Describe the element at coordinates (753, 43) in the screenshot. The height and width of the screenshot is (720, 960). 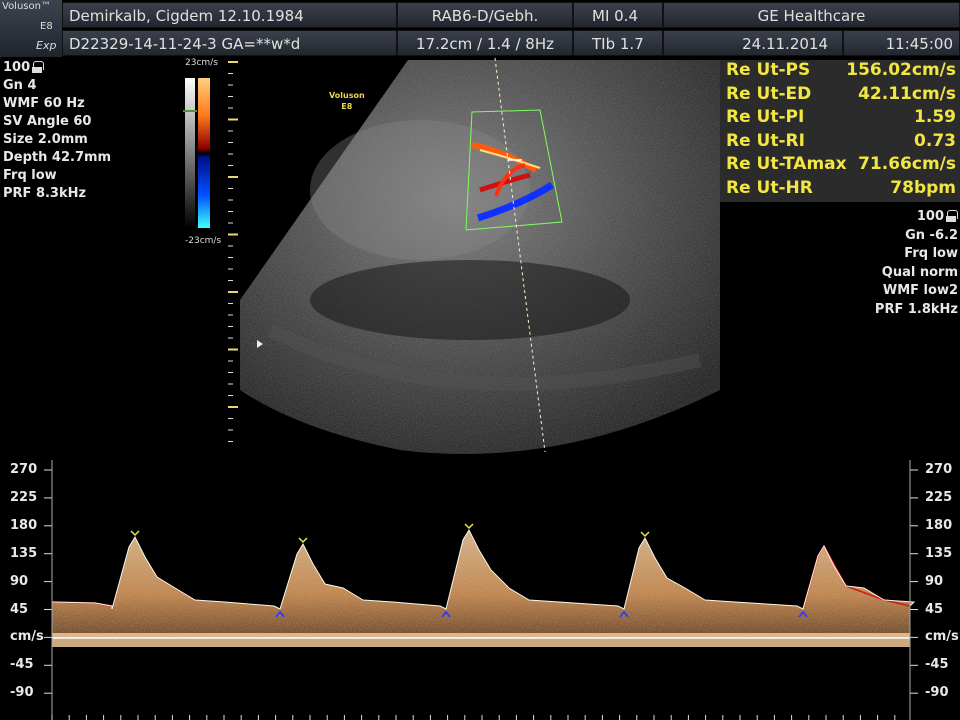
I see `date-field: 24.11.2014` at that location.